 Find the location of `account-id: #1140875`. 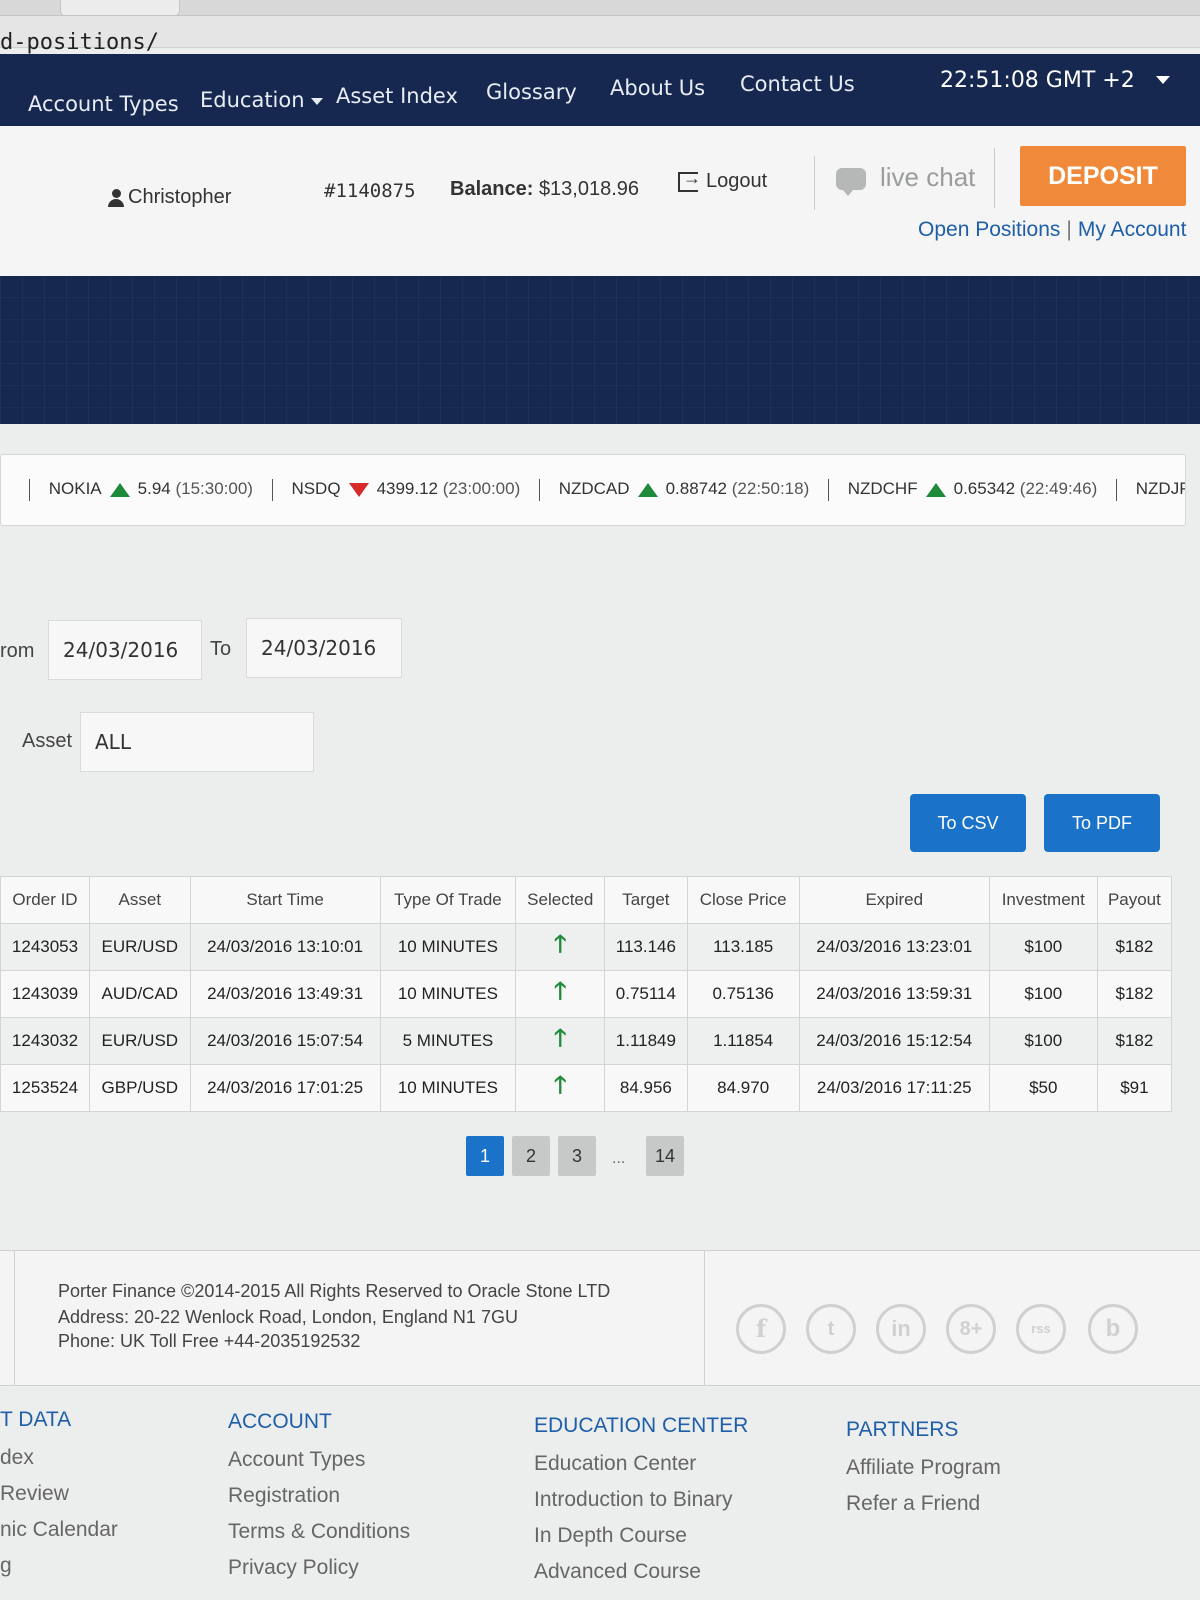

account-id: #1140875 is located at coordinates (370, 191).